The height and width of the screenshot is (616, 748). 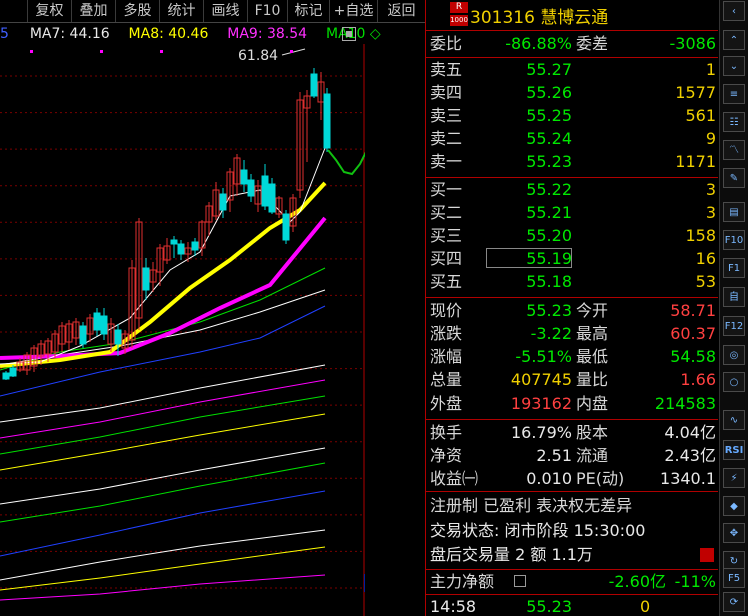 I want to click on drawn-trend-line, so click(x=346, y=162).